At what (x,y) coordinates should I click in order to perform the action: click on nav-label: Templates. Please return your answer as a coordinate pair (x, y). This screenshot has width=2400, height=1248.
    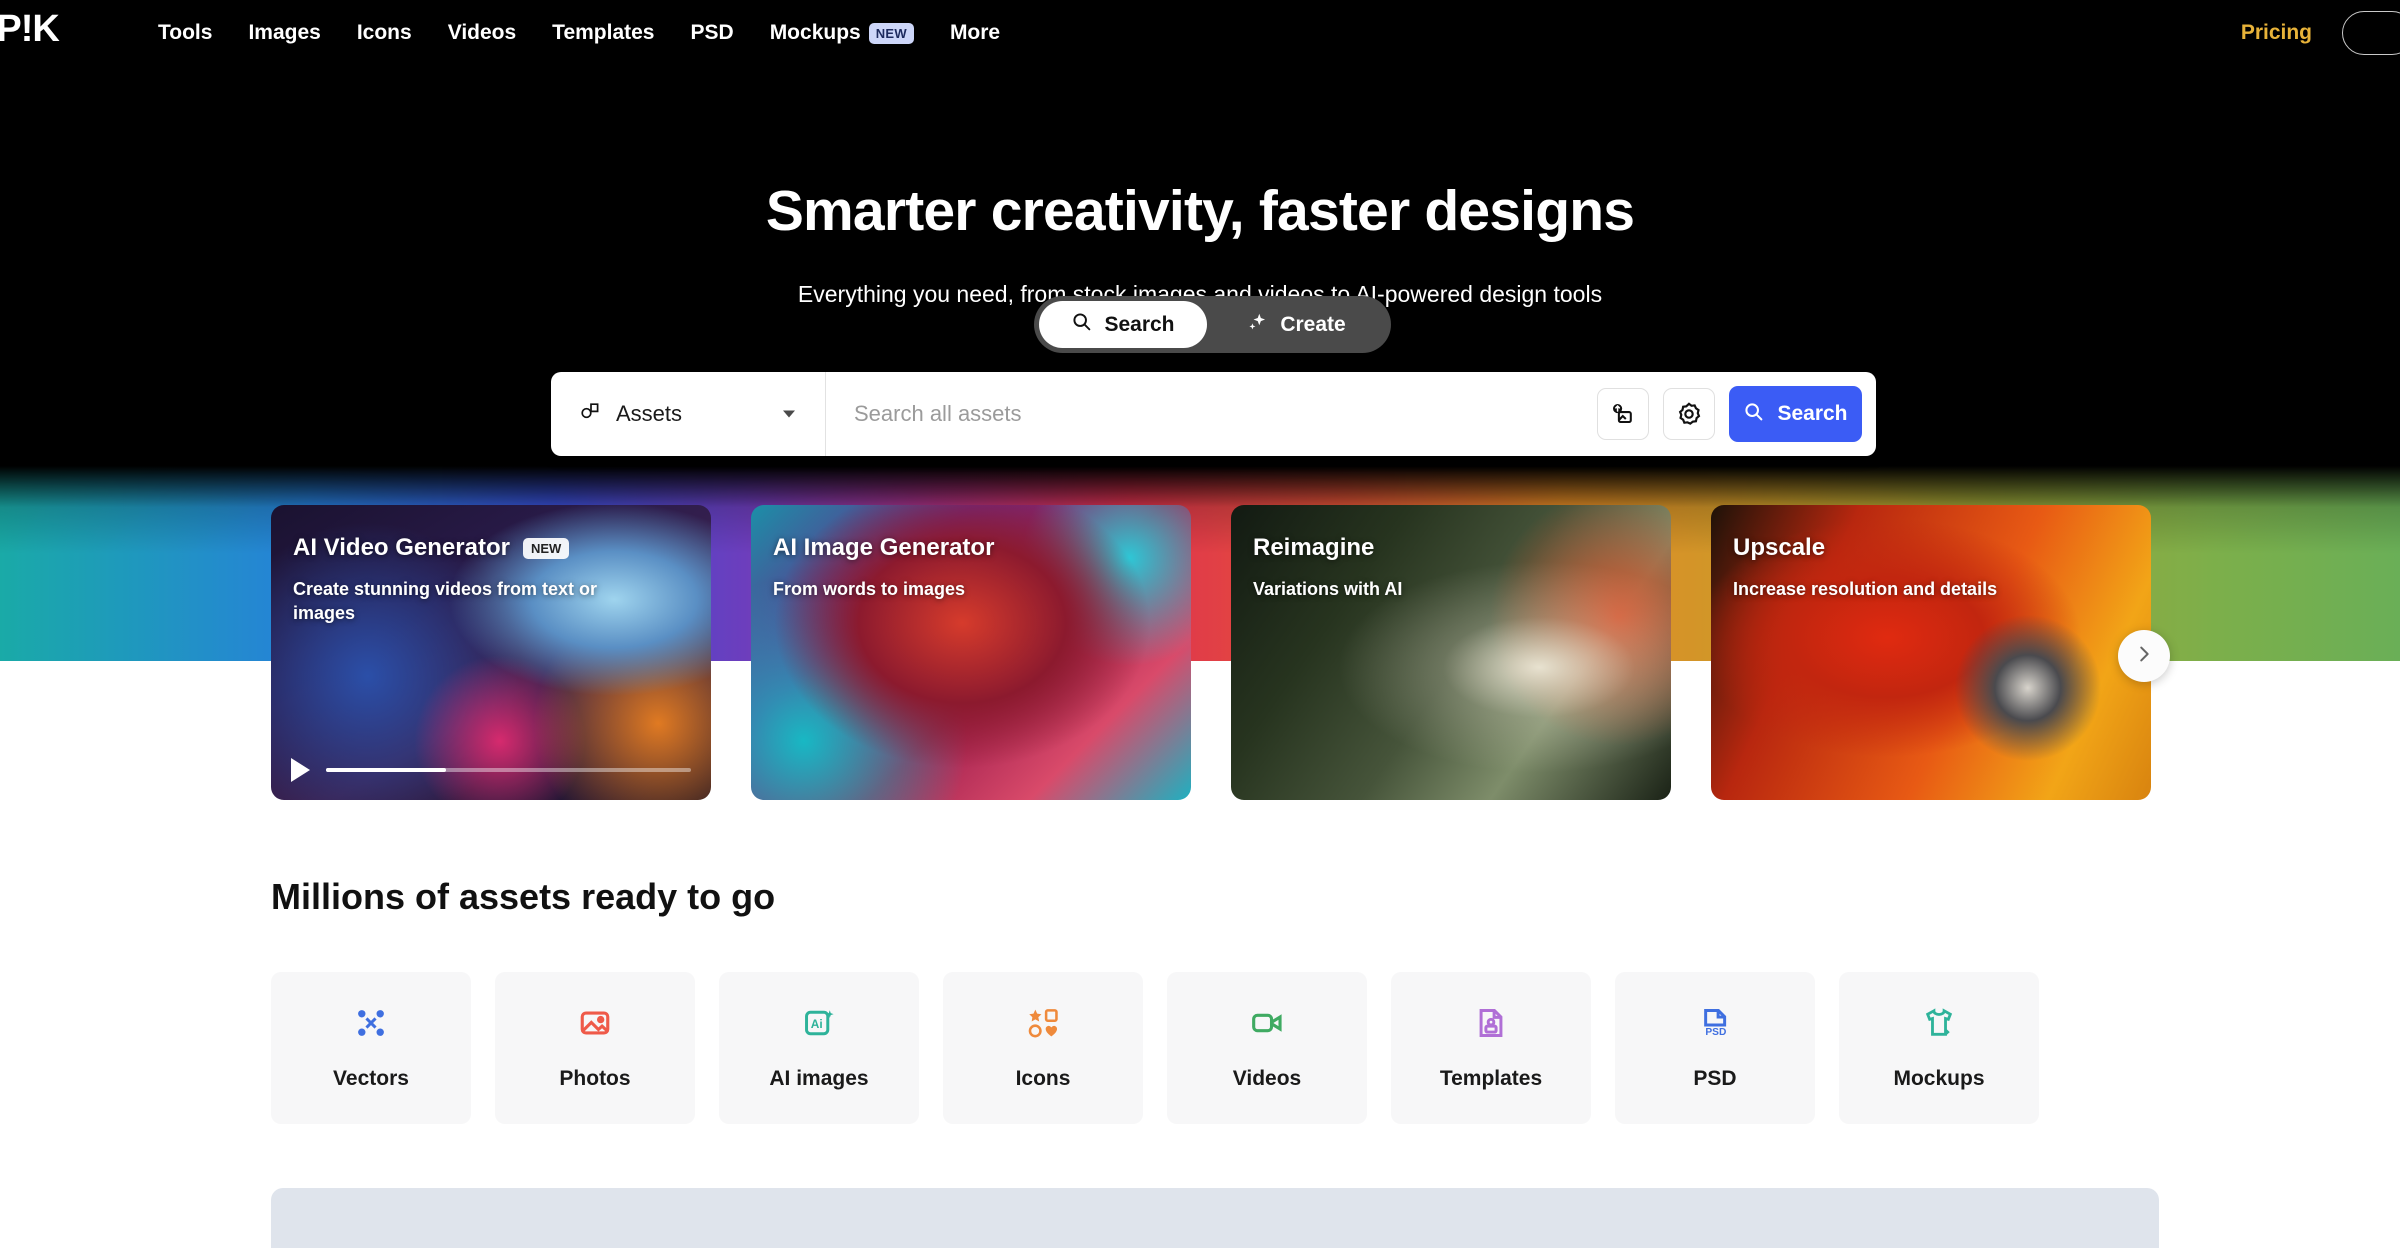
    Looking at the image, I should click on (603, 32).